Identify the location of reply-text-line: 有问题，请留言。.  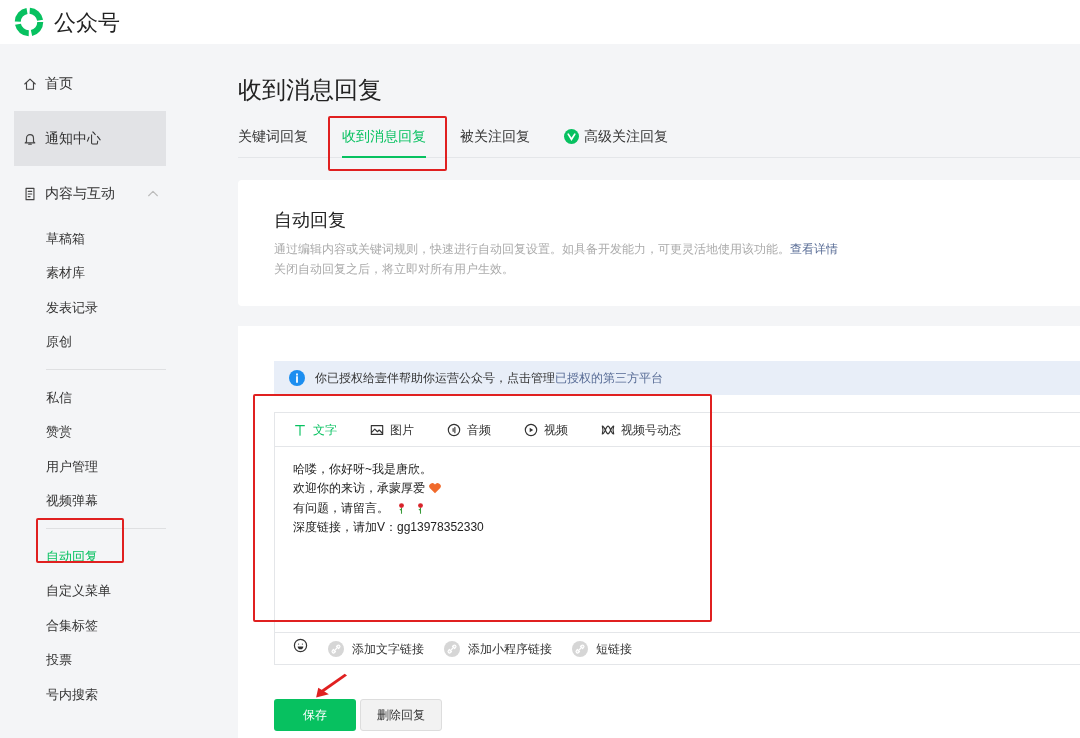
(341, 508).